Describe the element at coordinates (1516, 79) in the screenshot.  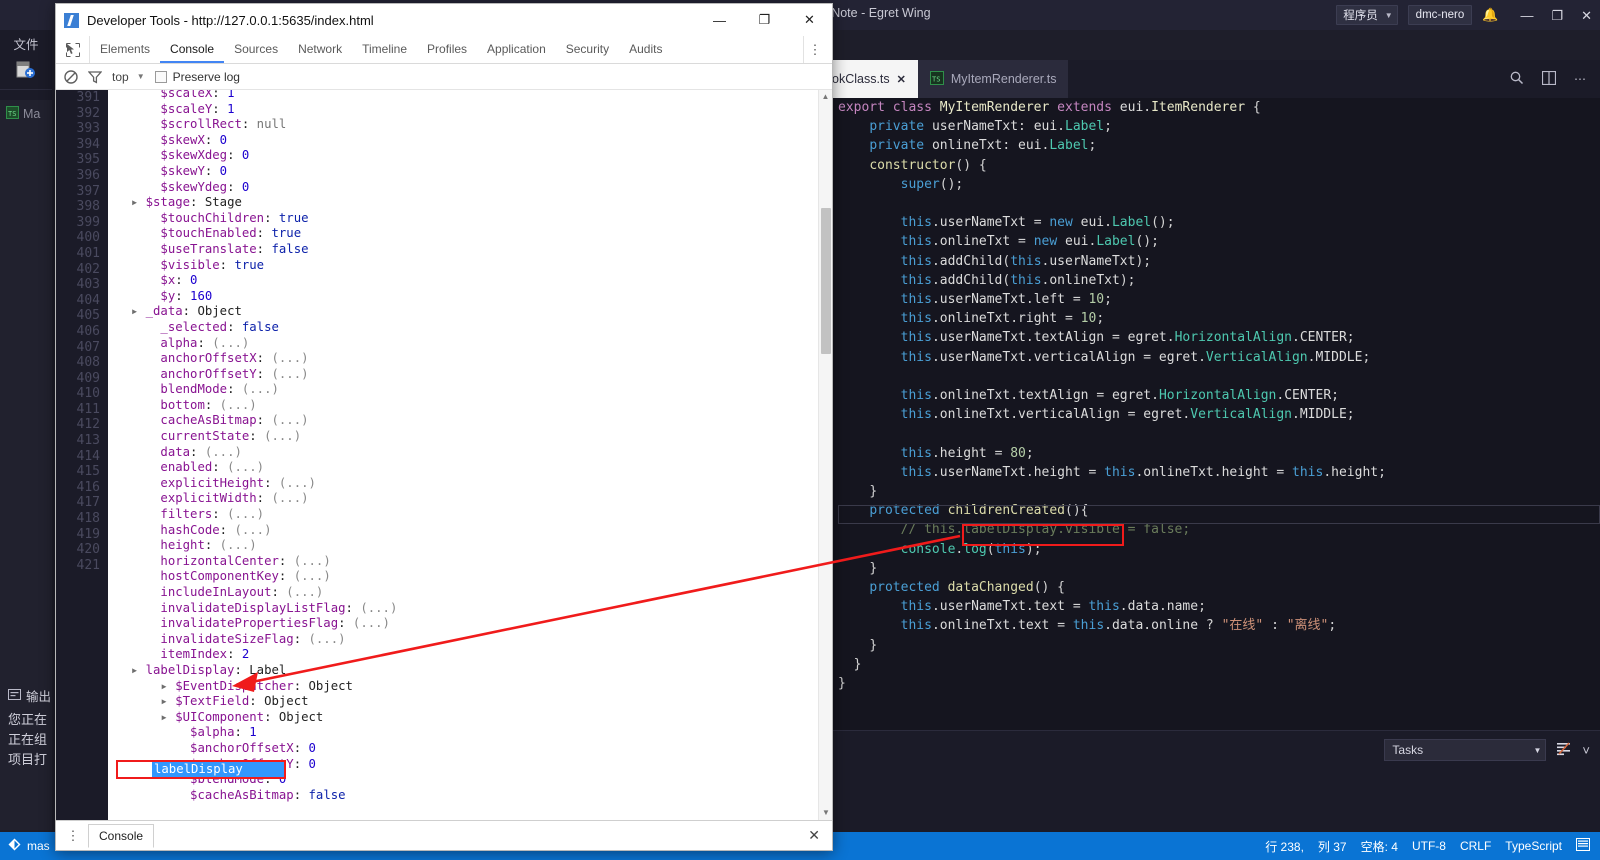
I see `search-in-file-icon` at that location.